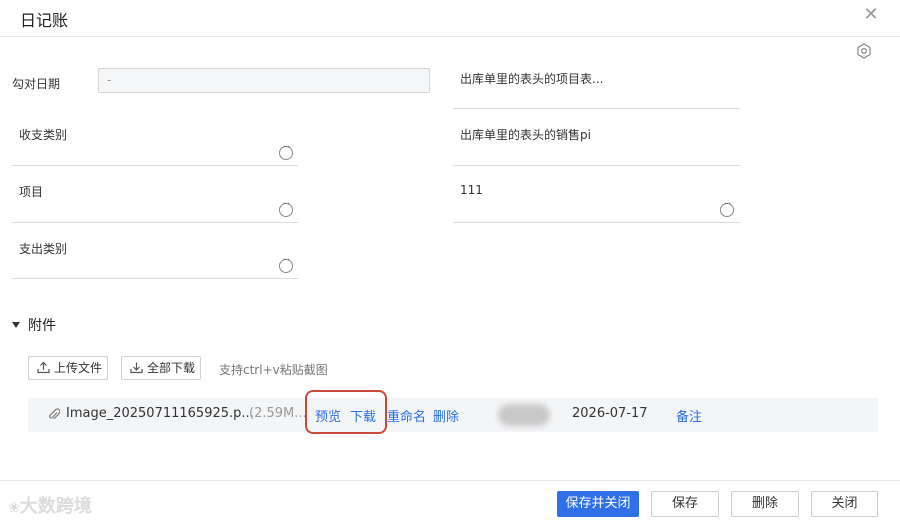 This screenshot has width=900, height=521. I want to click on annotation-highlight-box, so click(346, 412).